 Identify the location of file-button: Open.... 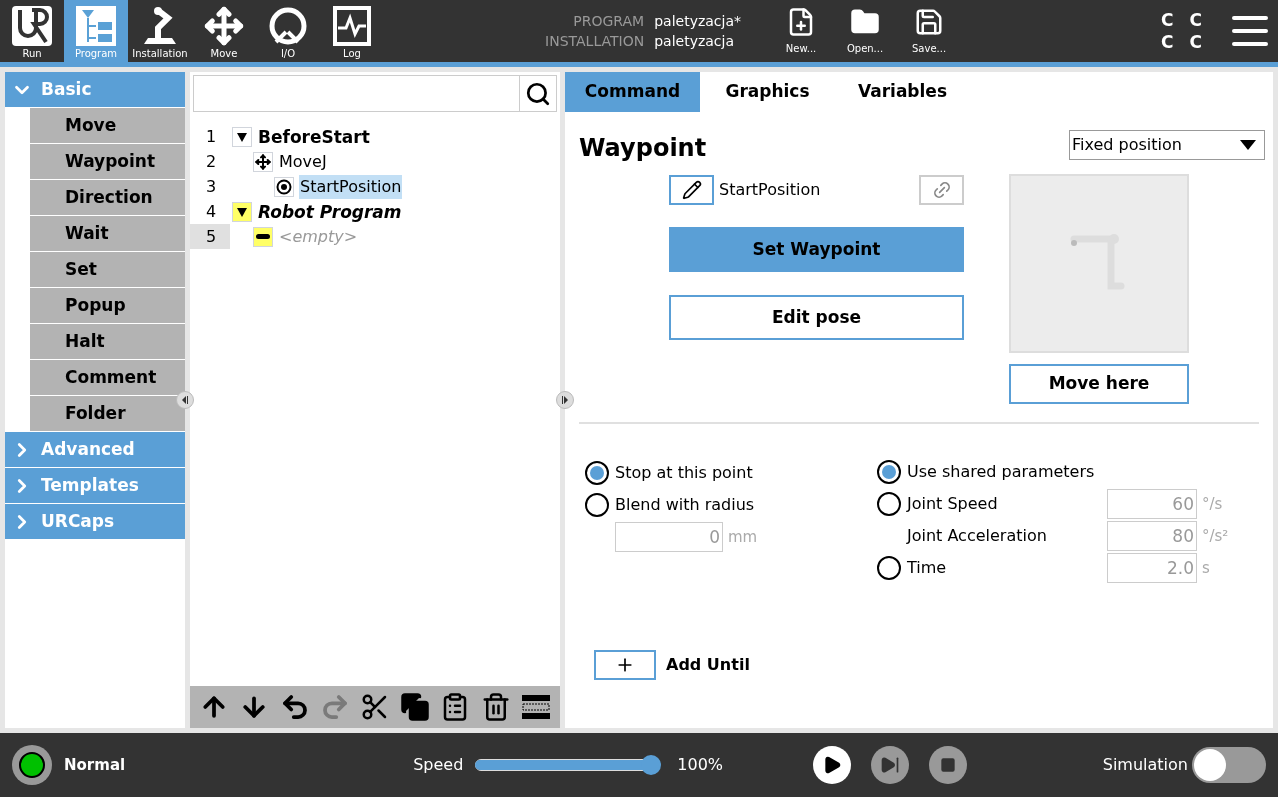
(865, 31).